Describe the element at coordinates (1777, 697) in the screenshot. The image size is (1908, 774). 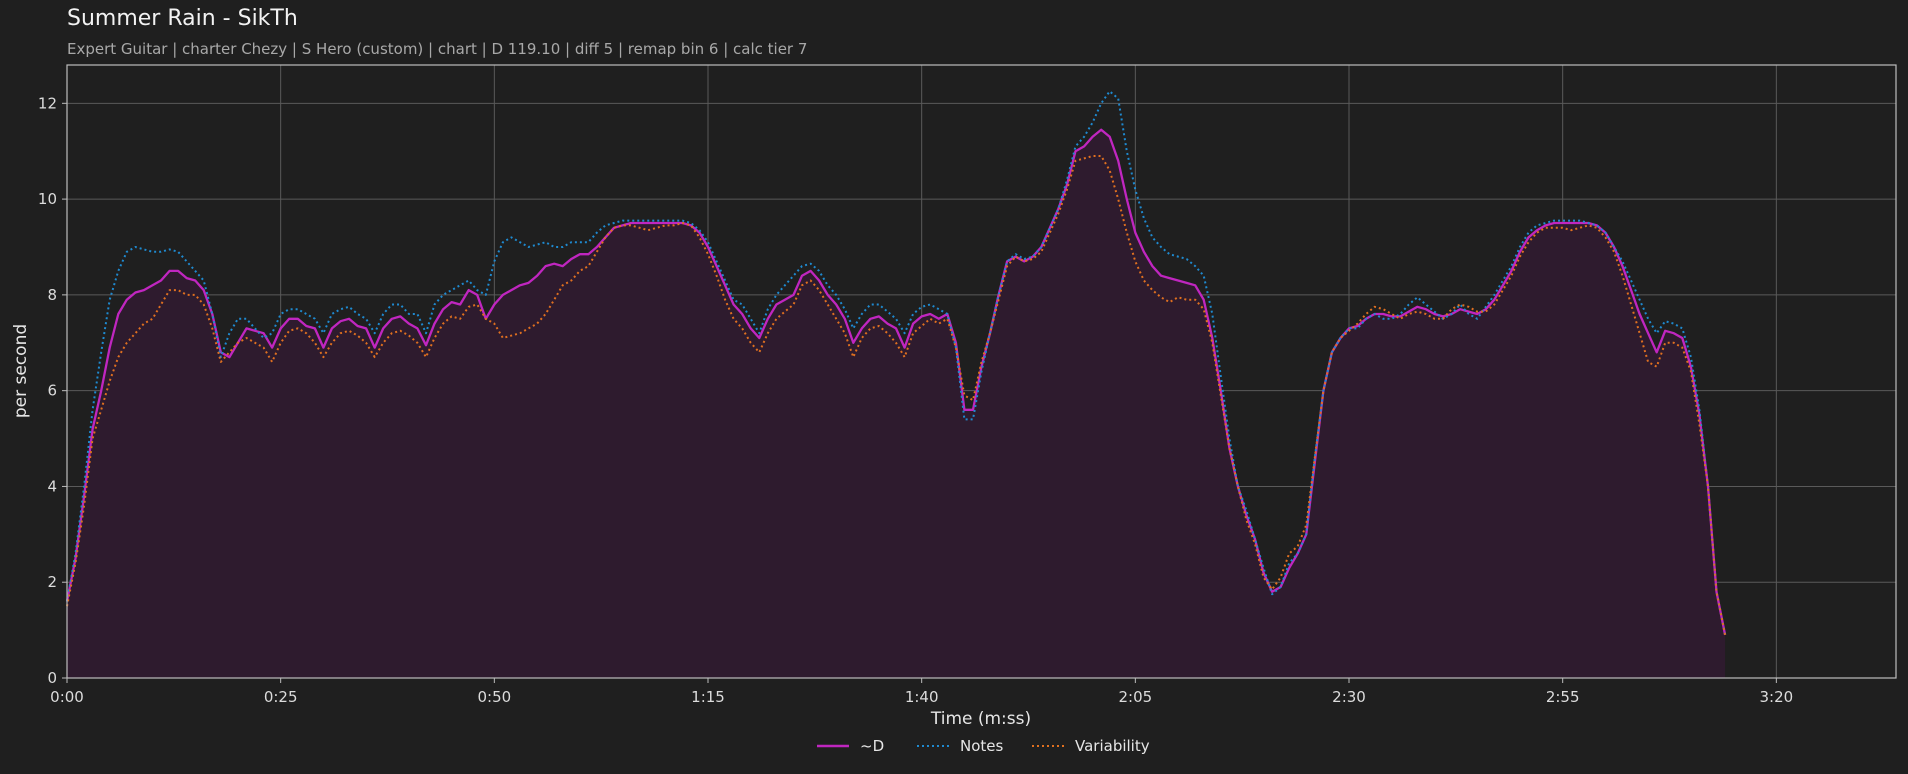
I see `x-tick-label: 3:20` at that location.